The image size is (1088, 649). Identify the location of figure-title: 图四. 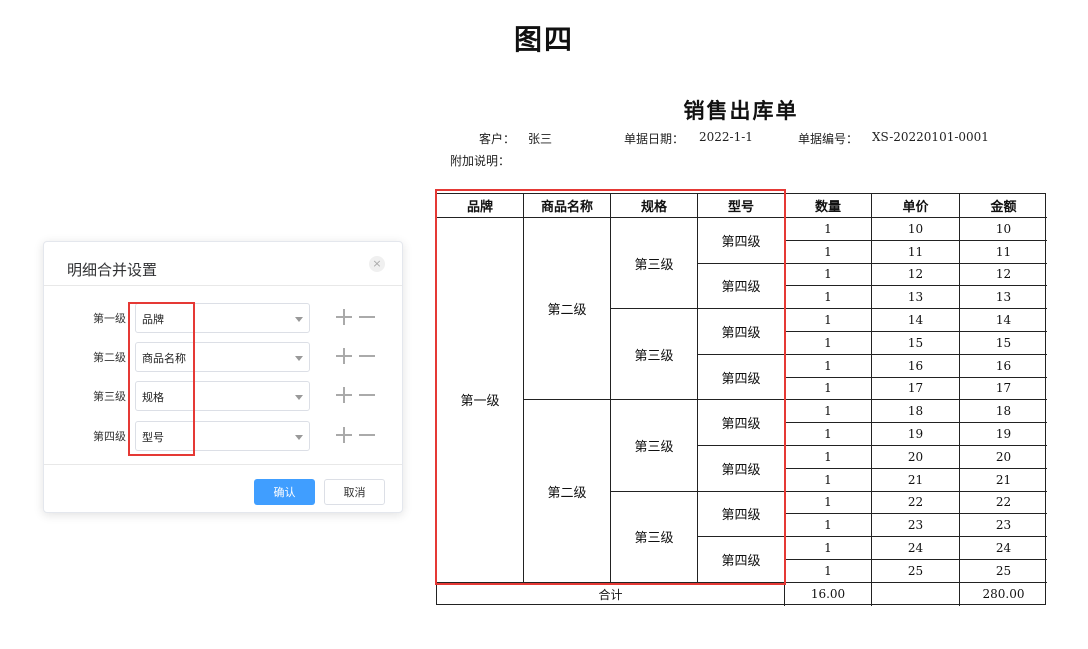
(543, 39).